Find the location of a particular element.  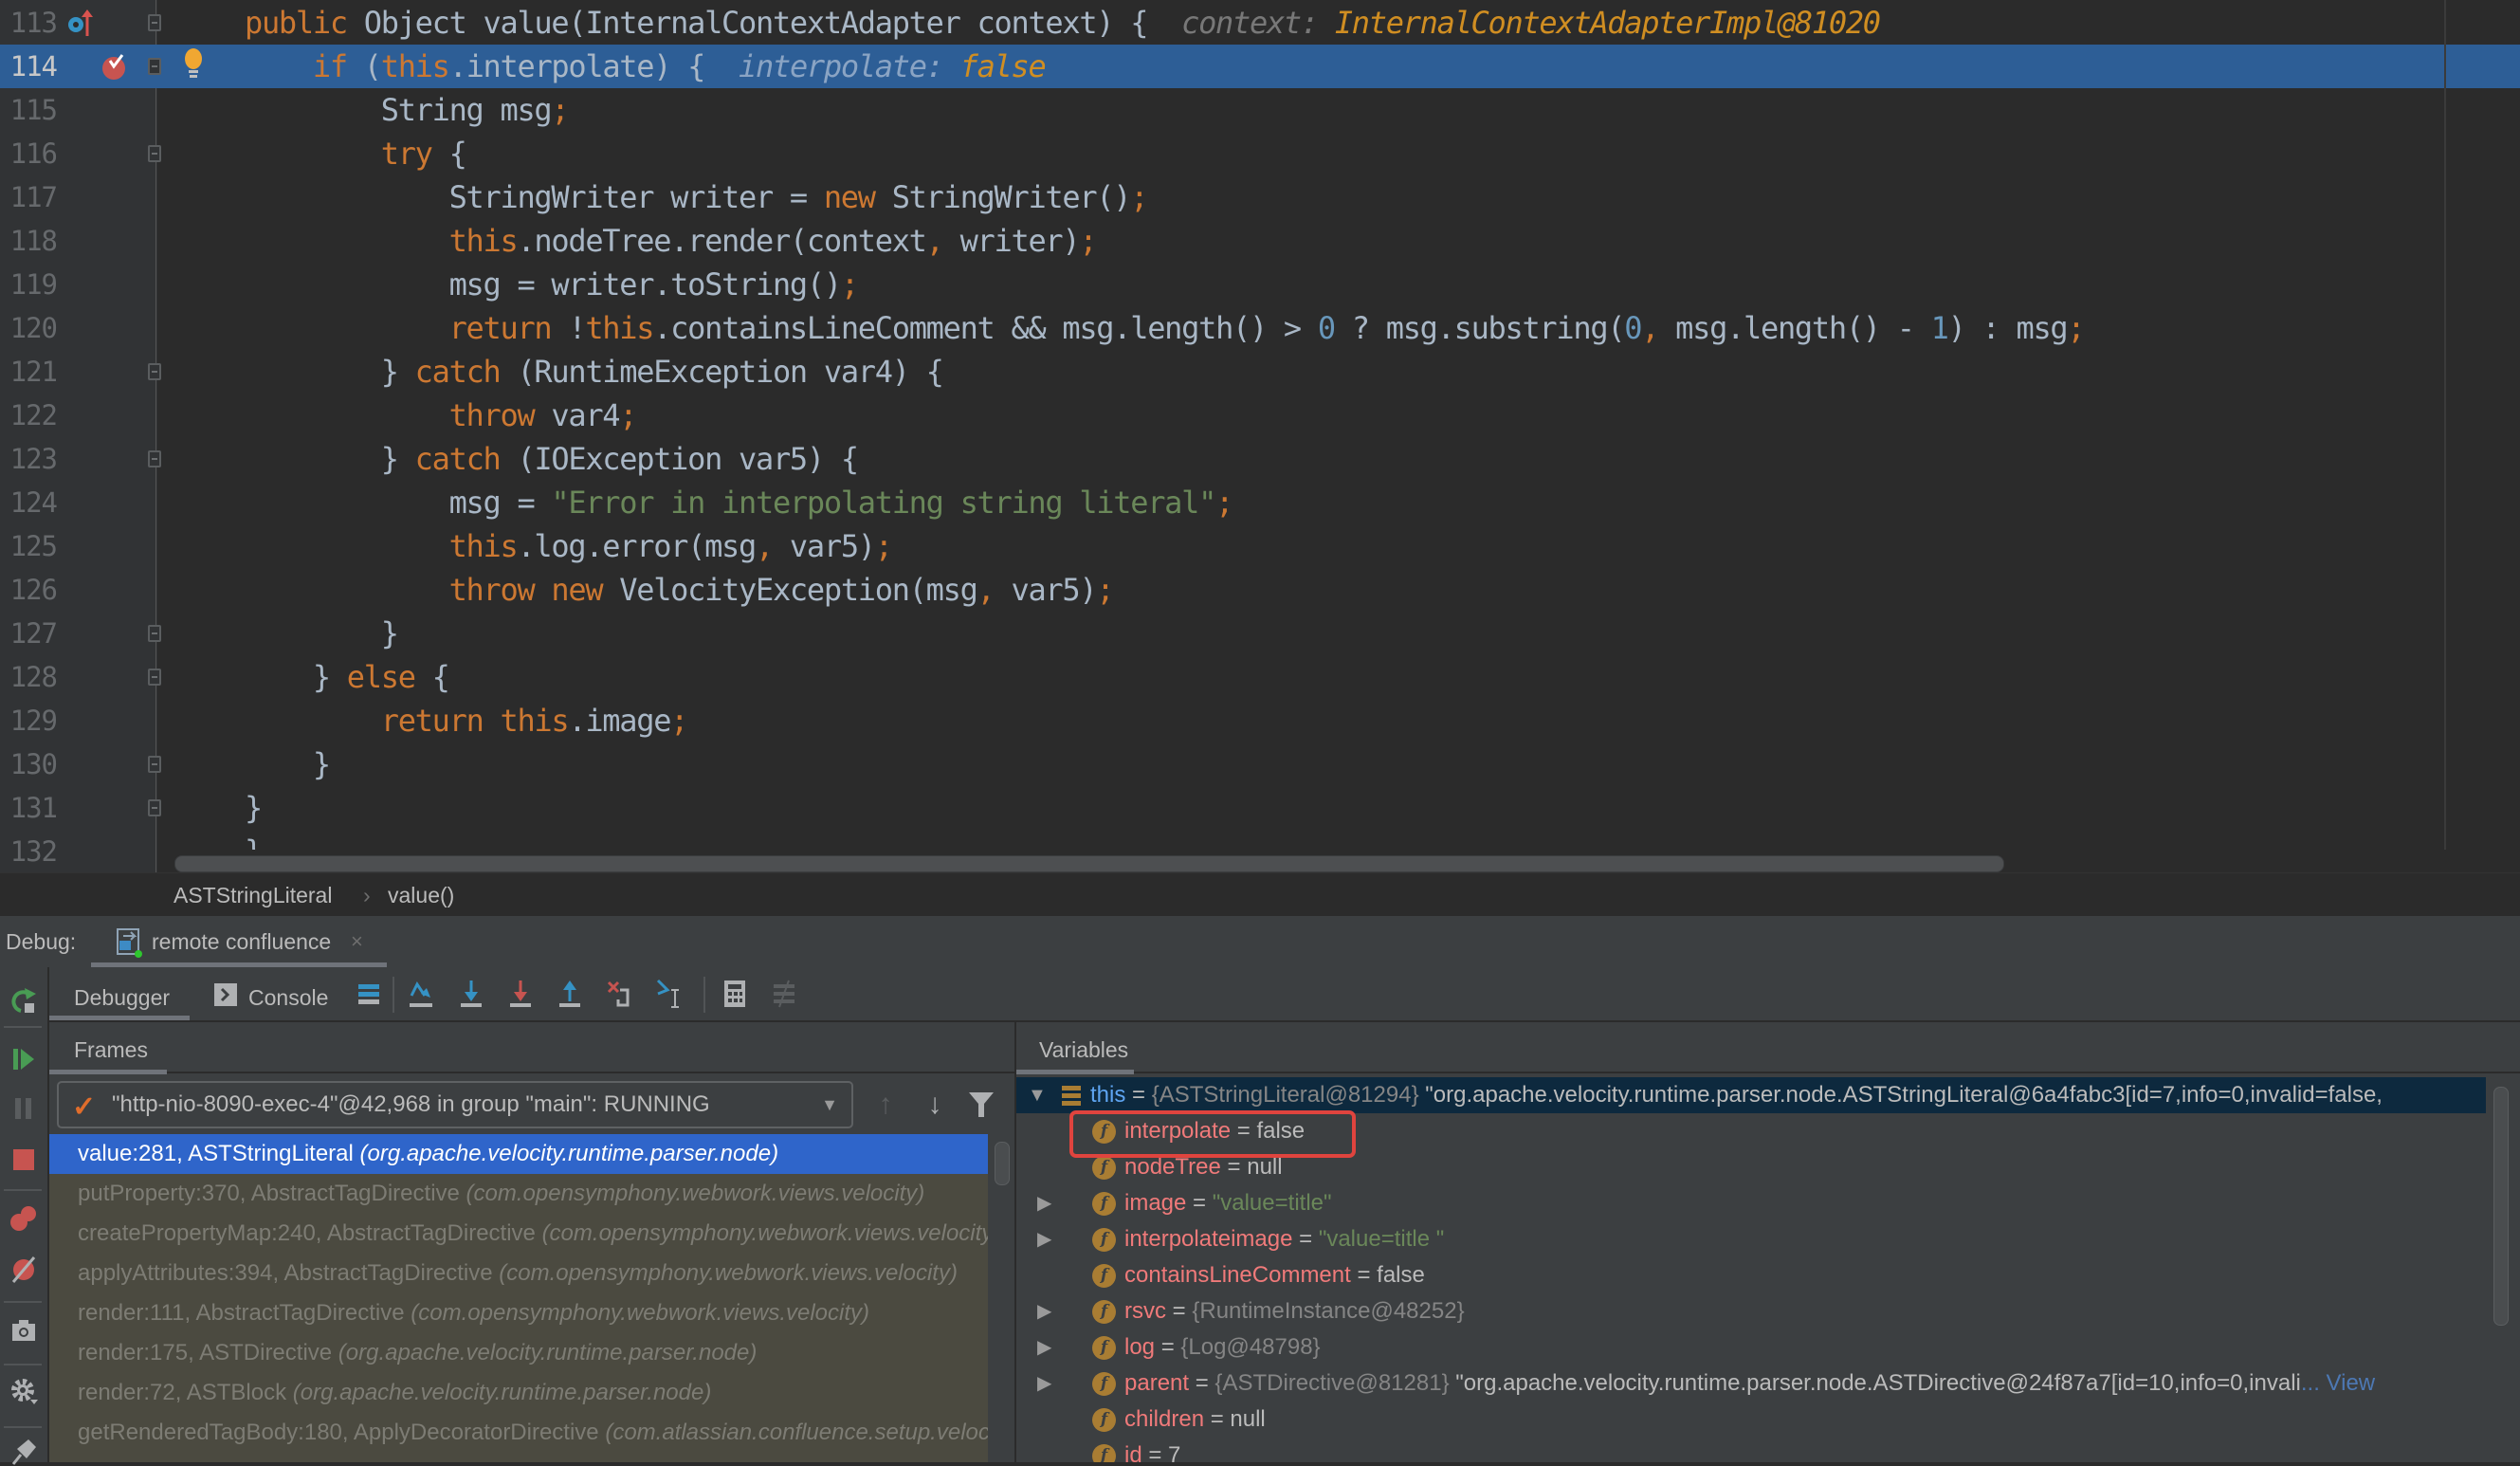

force-step-into-icon is located at coordinates (520, 994).